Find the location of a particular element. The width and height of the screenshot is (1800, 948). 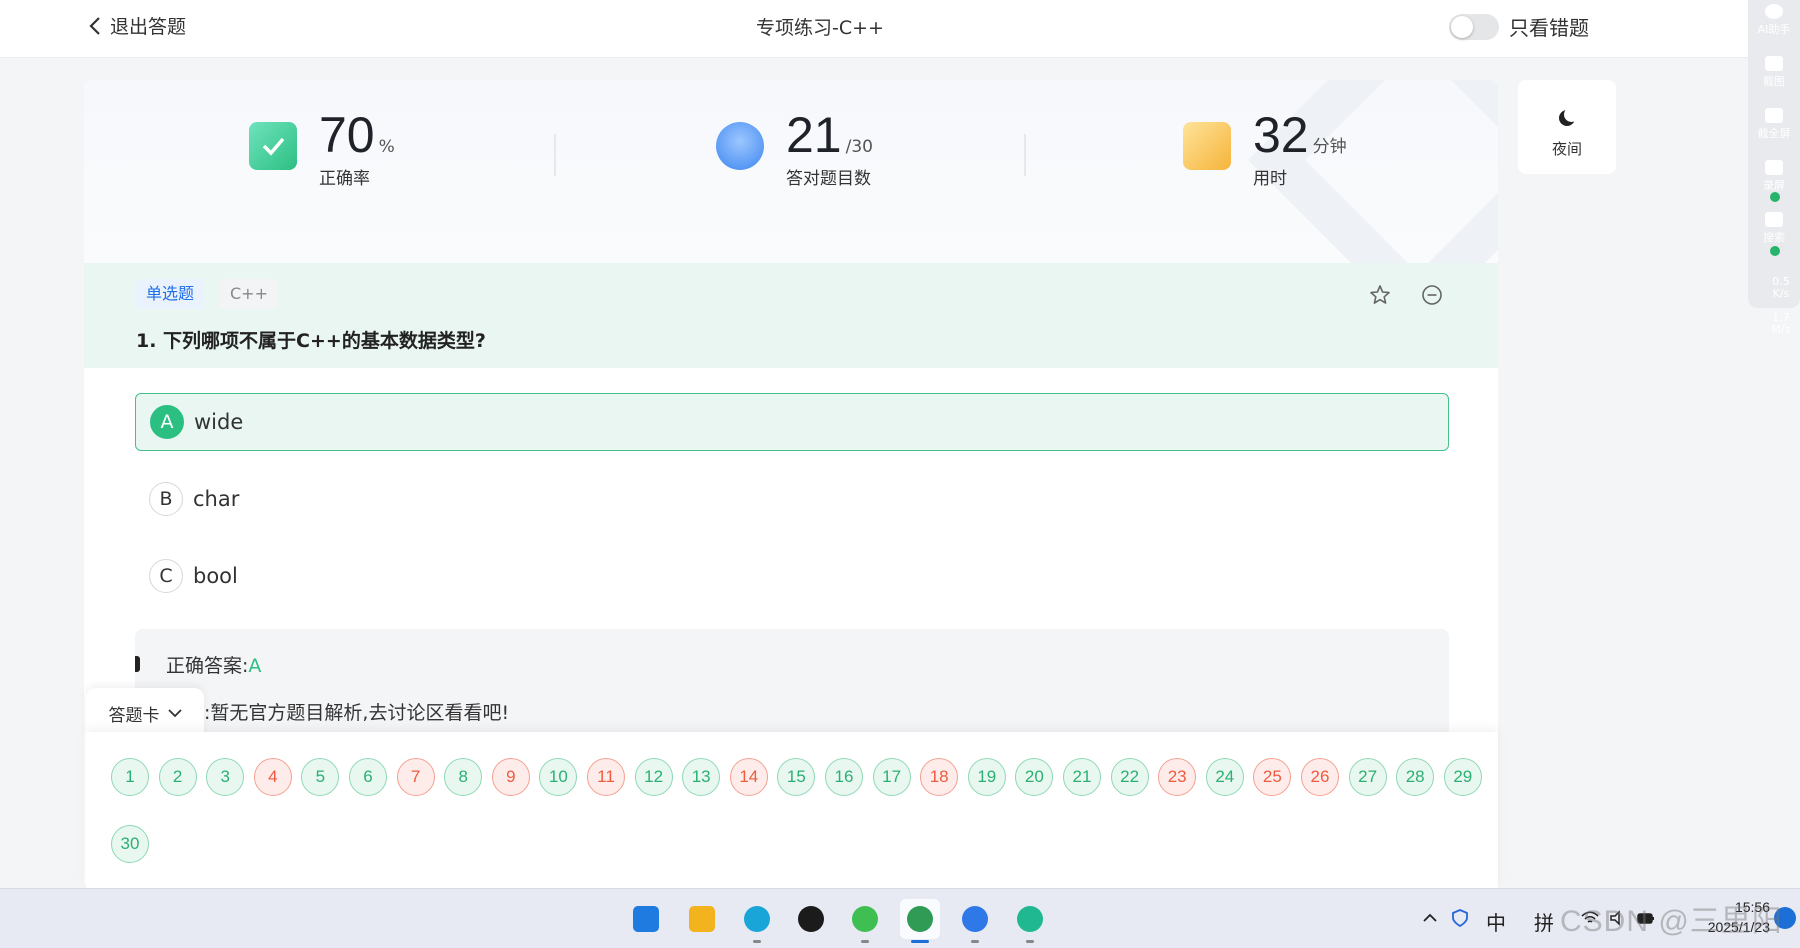

option-a: A wide is located at coordinates (792, 422).